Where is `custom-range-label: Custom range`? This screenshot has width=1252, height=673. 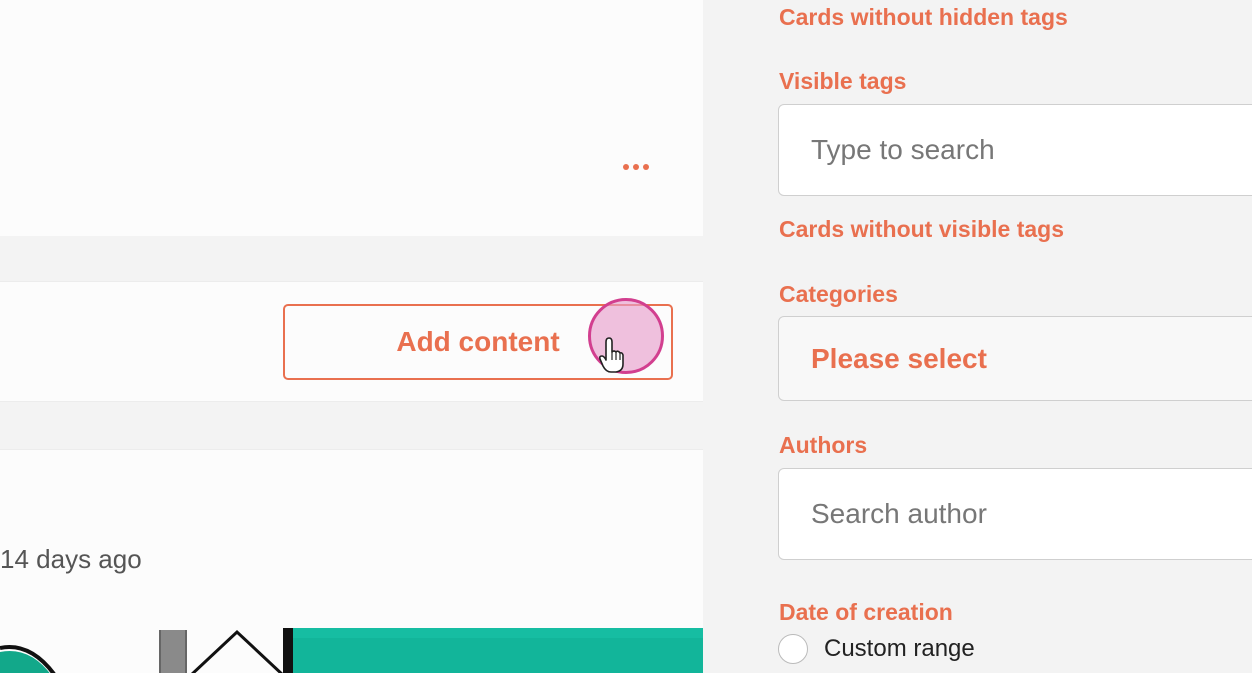
custom-range-label: Custom range is located at coordinates (899, 648).